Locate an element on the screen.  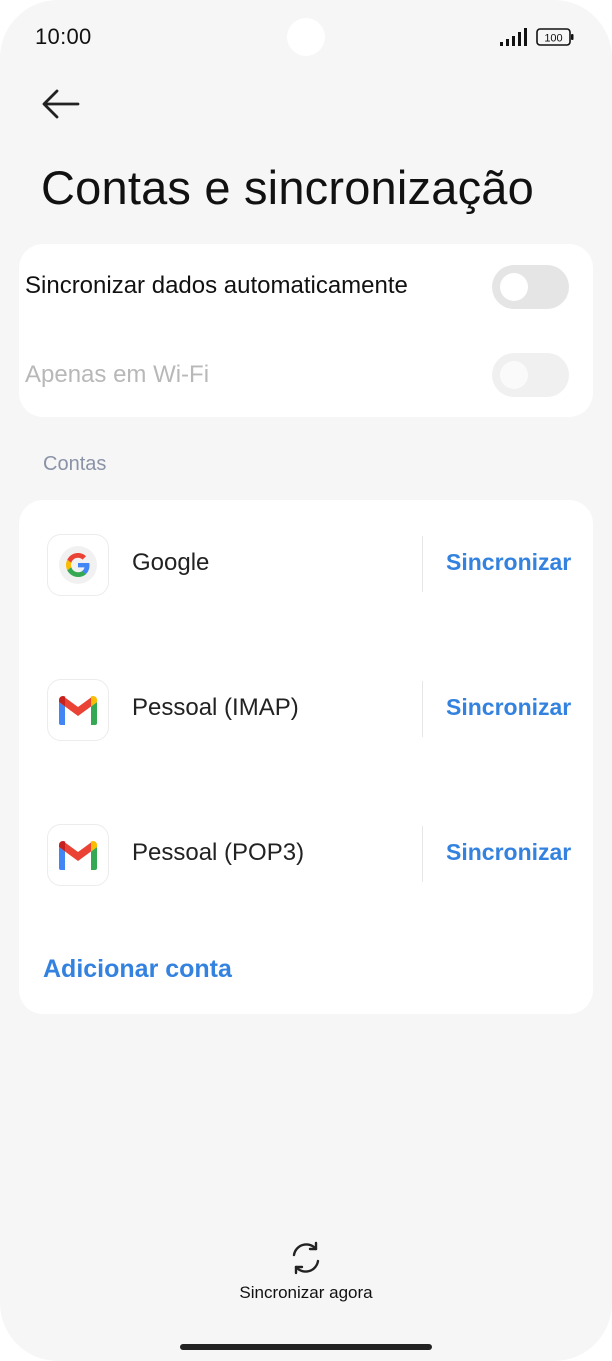
account-row-google: Google Sincronizar is located at coordinates (306, 565).